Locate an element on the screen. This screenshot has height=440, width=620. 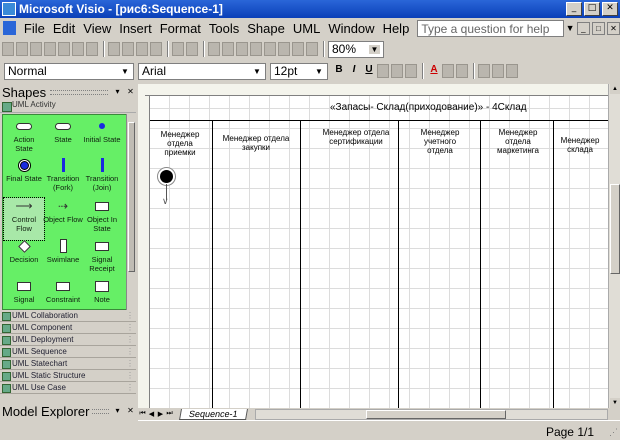
menu-help: Help is located at coordinates (396, 28).